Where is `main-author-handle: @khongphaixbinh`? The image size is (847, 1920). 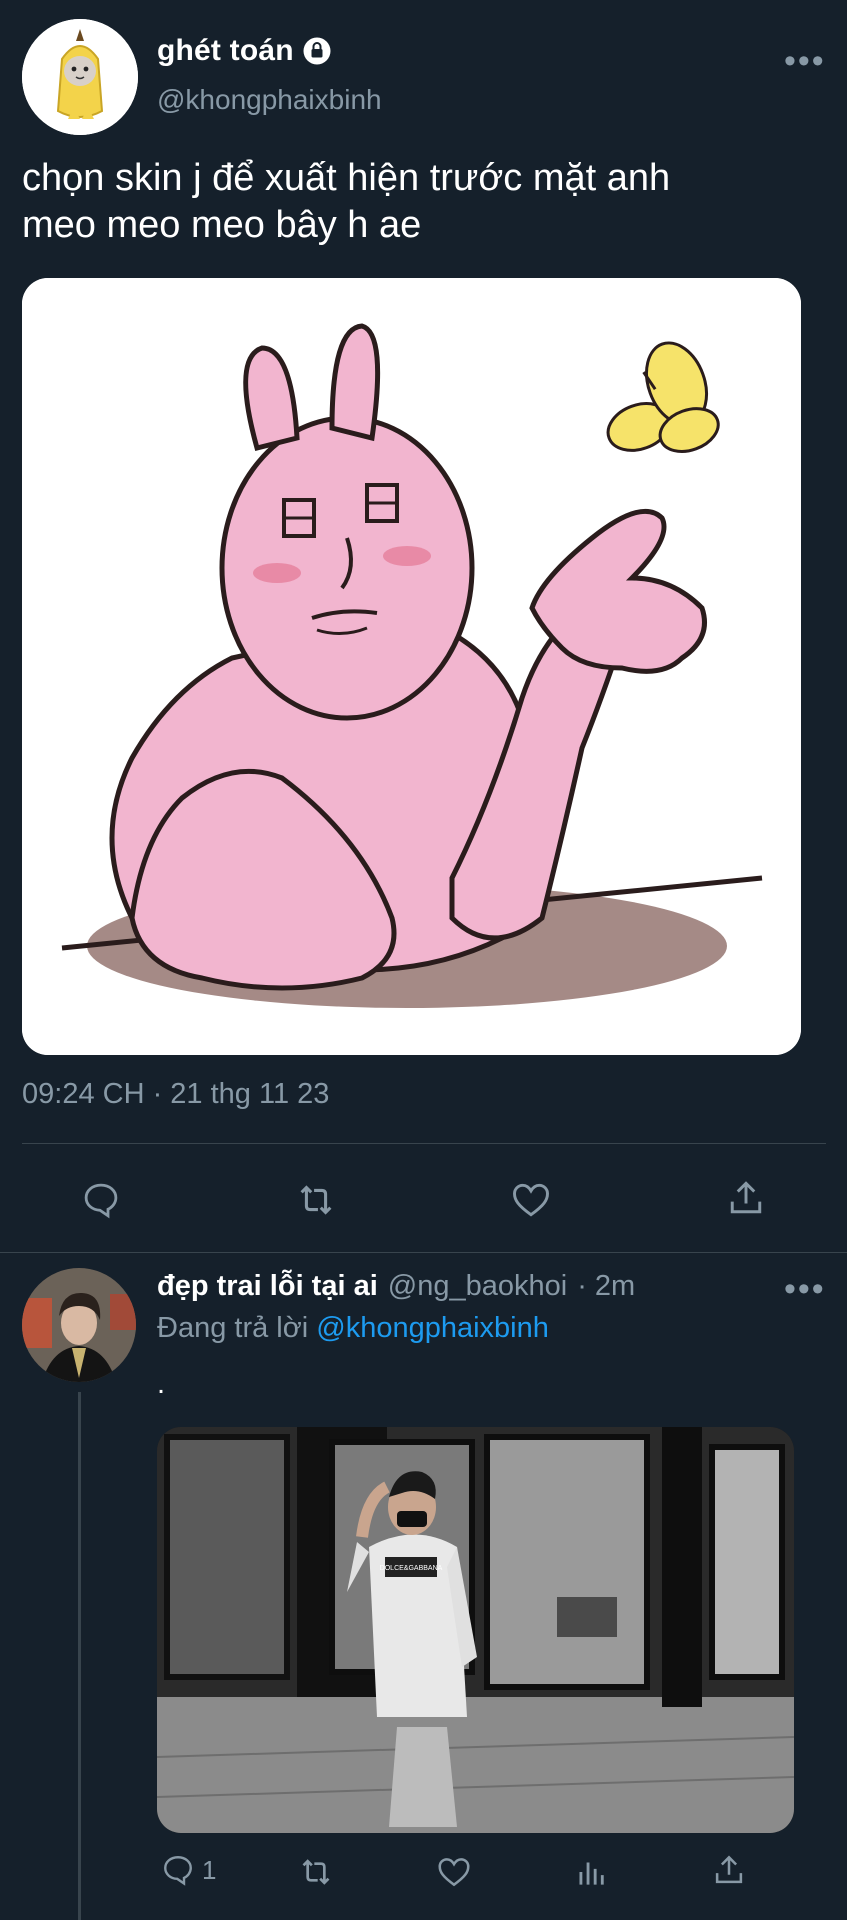 main-author-handle: @khongphaixbinh is located at coordinates (269, 100).